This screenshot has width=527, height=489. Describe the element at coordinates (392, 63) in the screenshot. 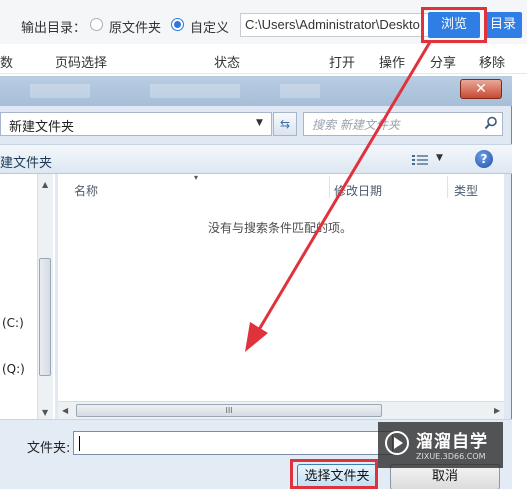

I see `col-action: 操作` at that location.